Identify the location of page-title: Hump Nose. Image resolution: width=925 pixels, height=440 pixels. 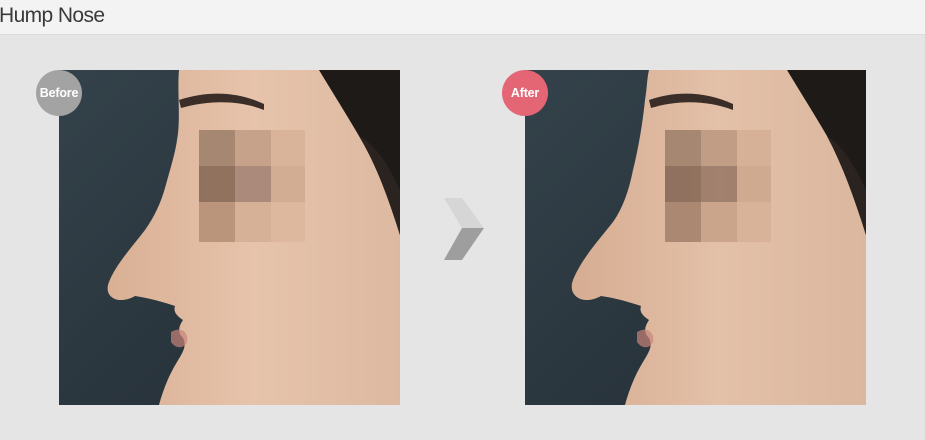
(52, 15).